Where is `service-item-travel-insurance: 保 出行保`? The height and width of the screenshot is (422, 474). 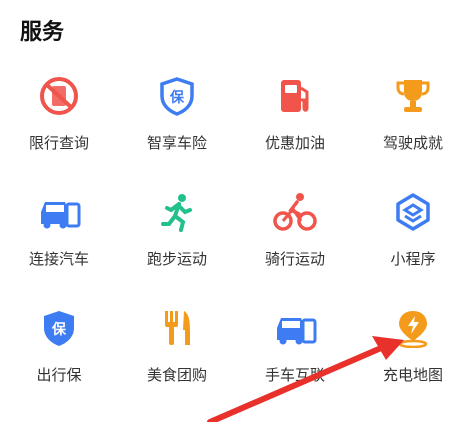
service-item-travel-insurance: 保 出行保 is located at coordinates (59, 353).